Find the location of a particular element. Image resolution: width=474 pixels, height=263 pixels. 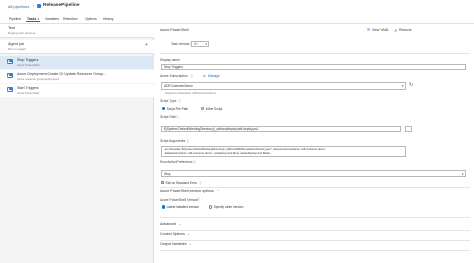

fail-on-stderr-checkbox: Fail on Standard Error is located at coordinates (179, 183).